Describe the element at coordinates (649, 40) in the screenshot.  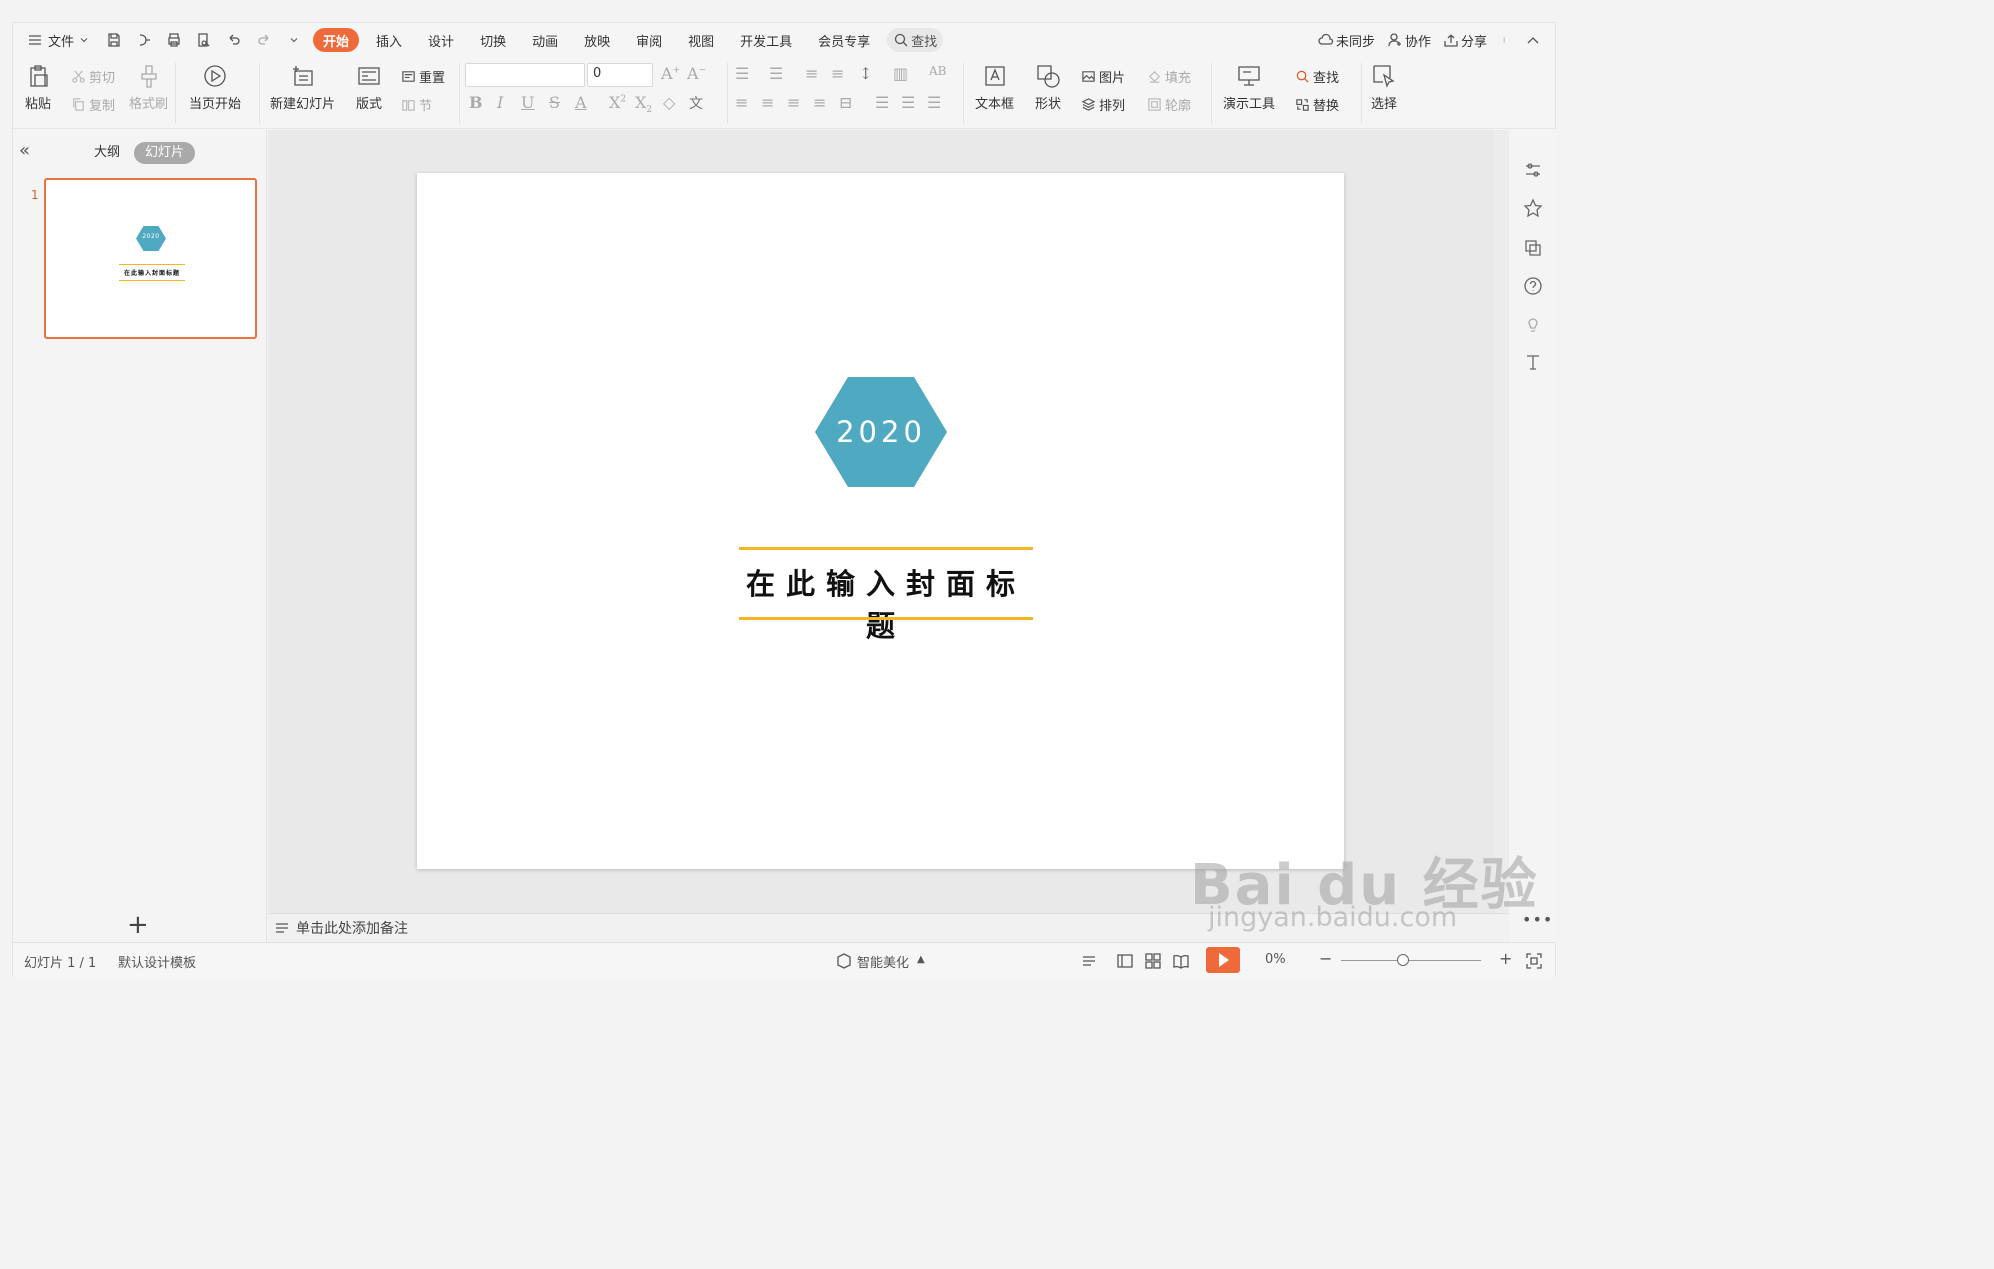
I see `tab-review: 审阅` at that location.